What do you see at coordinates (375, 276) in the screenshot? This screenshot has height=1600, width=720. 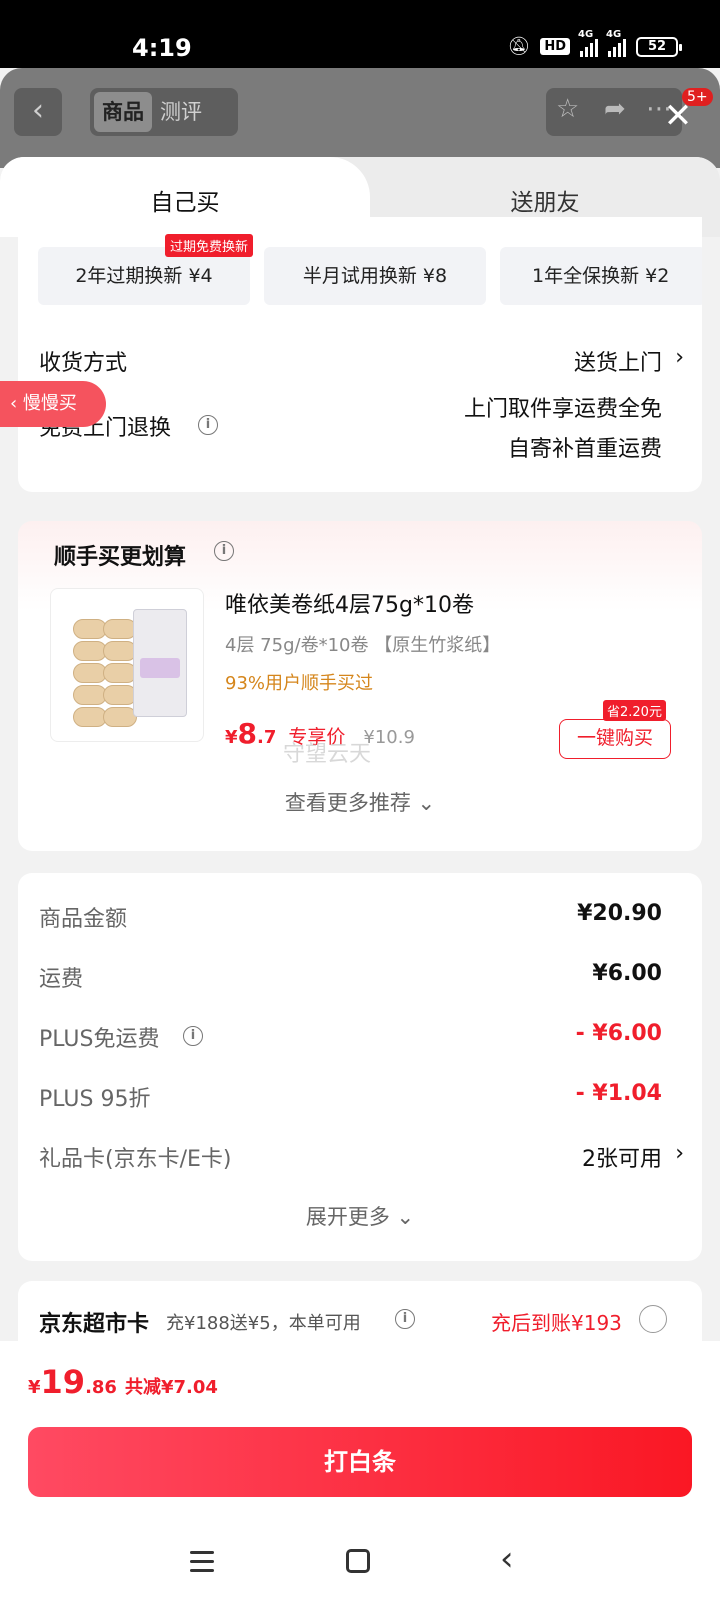 I see `warranty-option: 半月试用换新 ¥8` at bounding box center [375, 276].